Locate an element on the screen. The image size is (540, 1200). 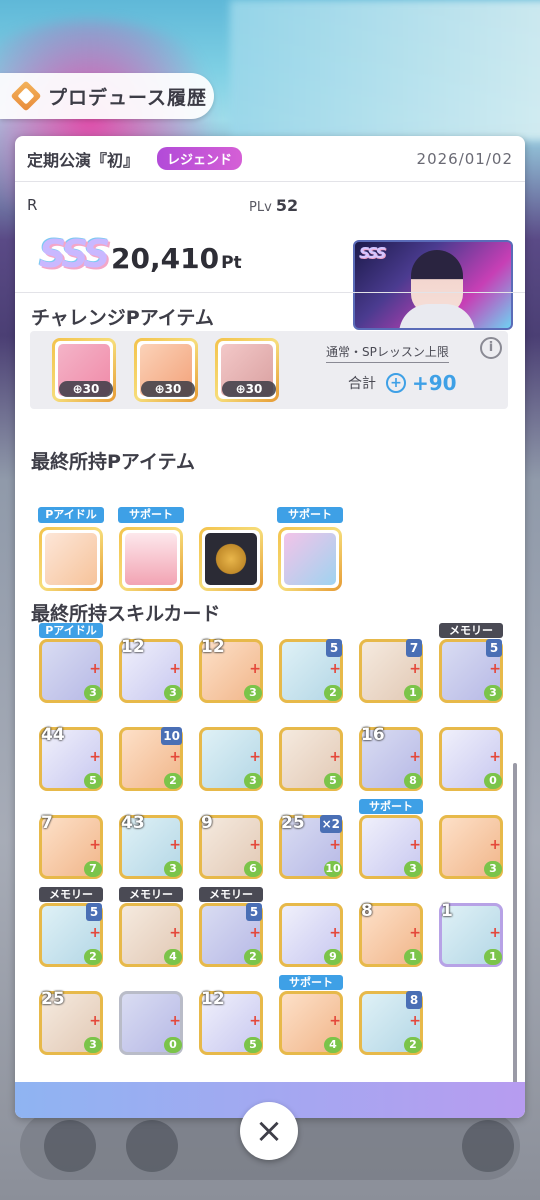
skill-card: メモリー 5 +3 is located at coordinates (471, 663).